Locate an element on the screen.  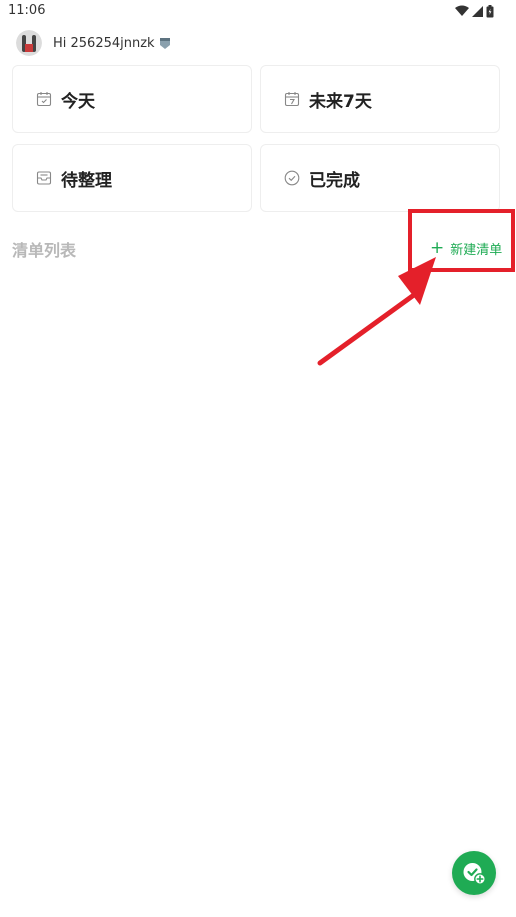
battery-icon is located at coordinates (490, 10).